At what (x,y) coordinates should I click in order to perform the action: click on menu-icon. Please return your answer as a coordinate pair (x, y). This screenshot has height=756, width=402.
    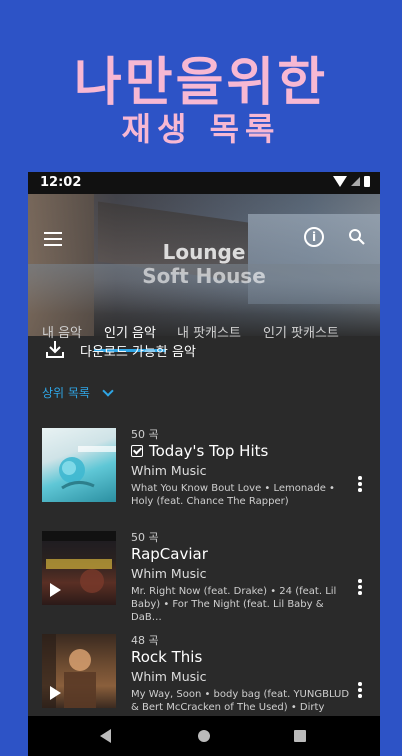
    Looking at the image, I should click on (53, 239).